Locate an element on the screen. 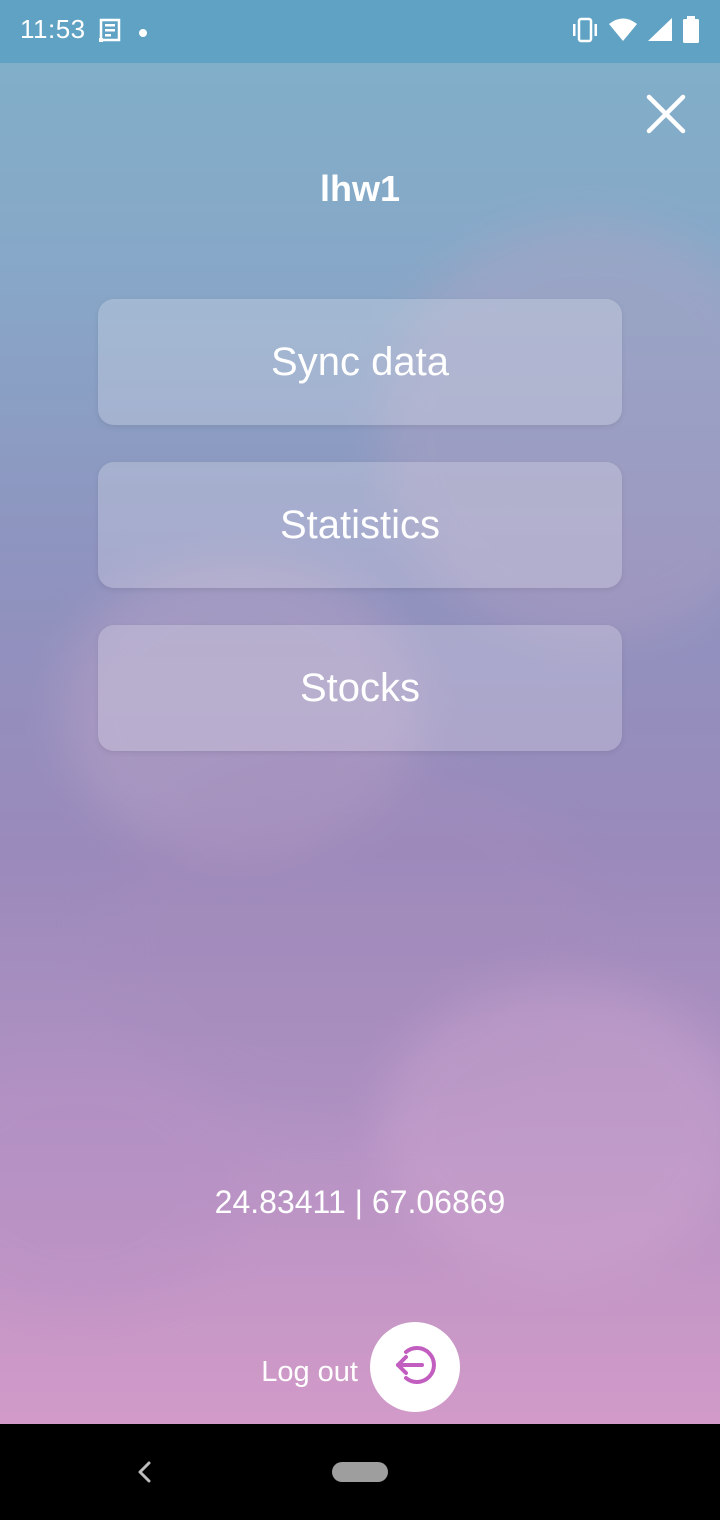 The image size is (720, 1520). back-icon is located at coordinates (145, 1477).